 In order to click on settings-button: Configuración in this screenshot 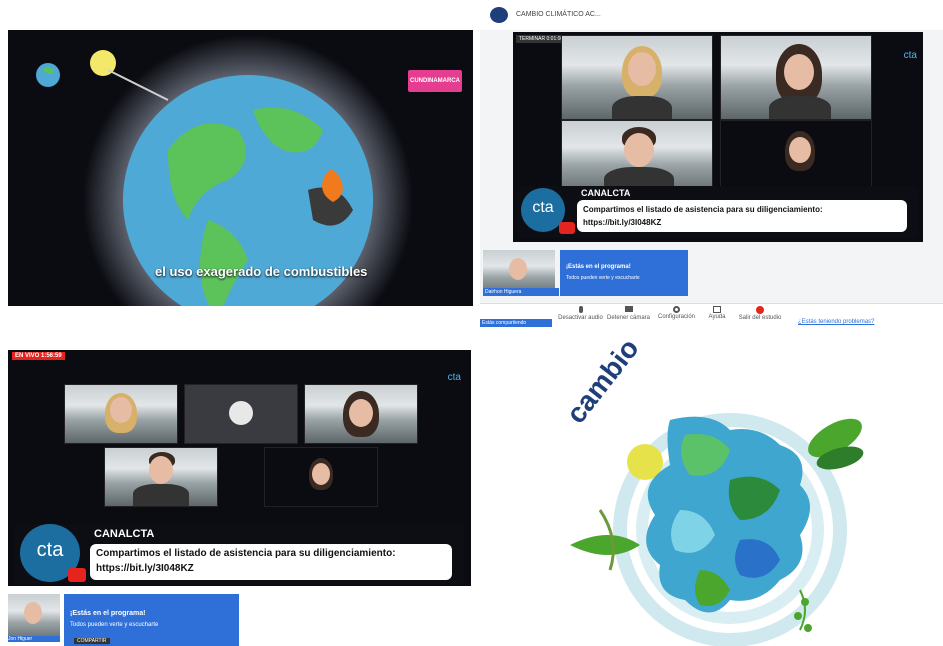, I will do `click(676, 313)`.